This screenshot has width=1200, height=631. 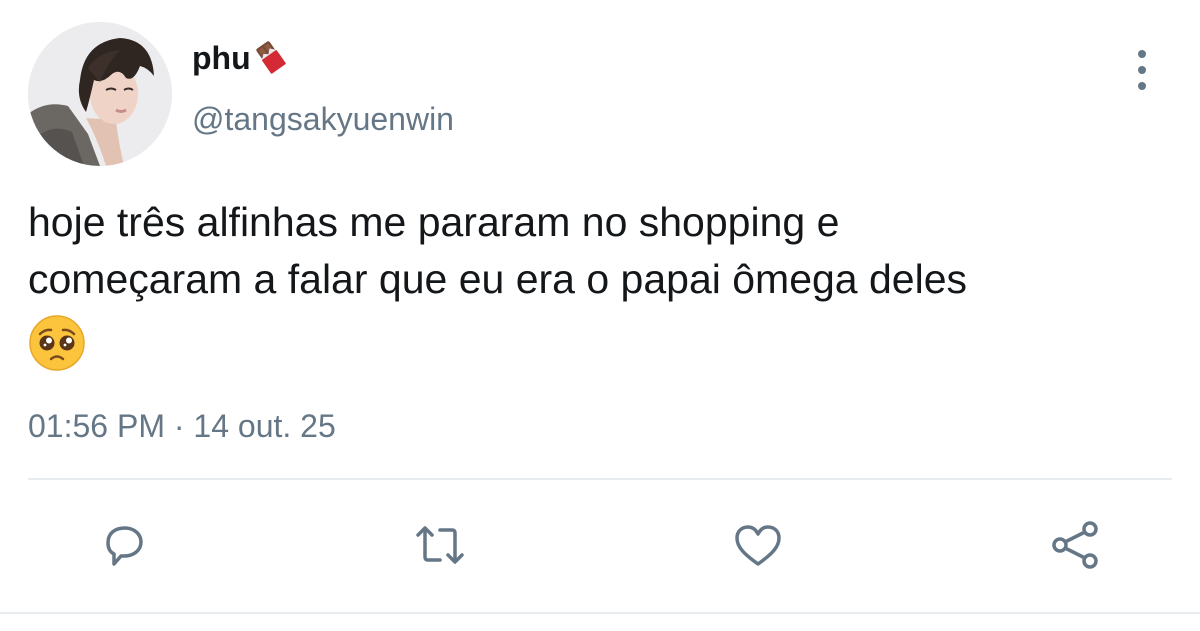 I want to click on reply-button, so click(x=124, y=545).